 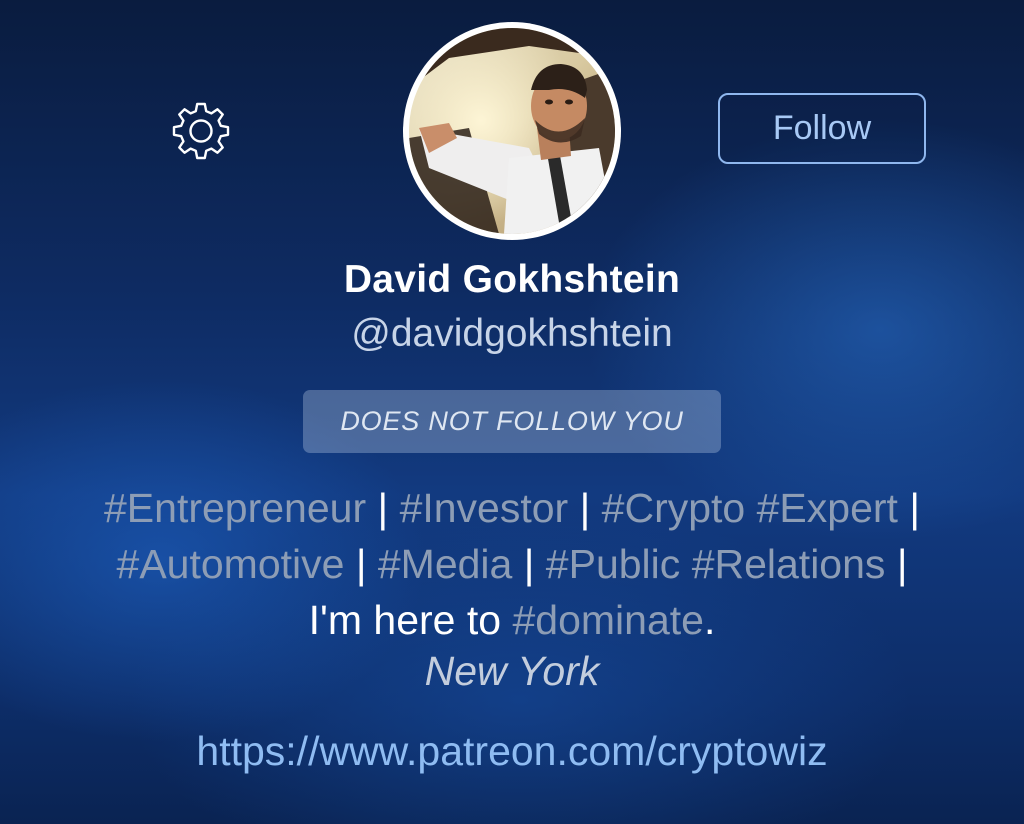 I want to click on follow-button: Follow, so click(x=822, y=128).